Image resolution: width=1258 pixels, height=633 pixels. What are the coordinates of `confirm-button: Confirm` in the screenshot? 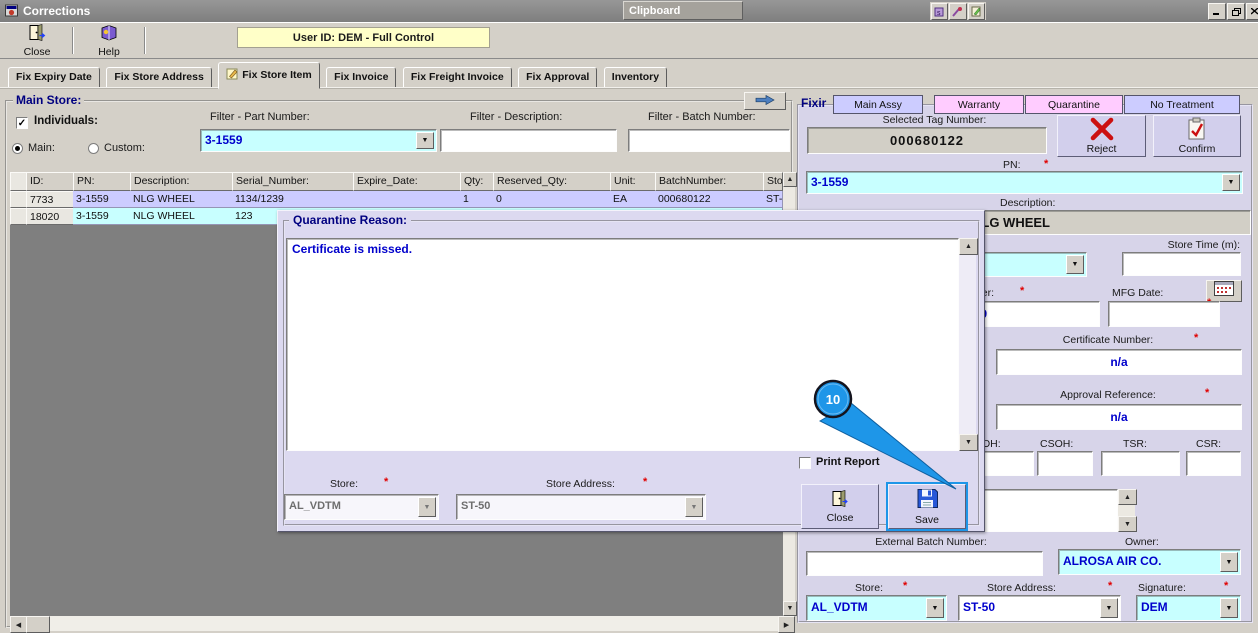 It's located at (1197, 136).